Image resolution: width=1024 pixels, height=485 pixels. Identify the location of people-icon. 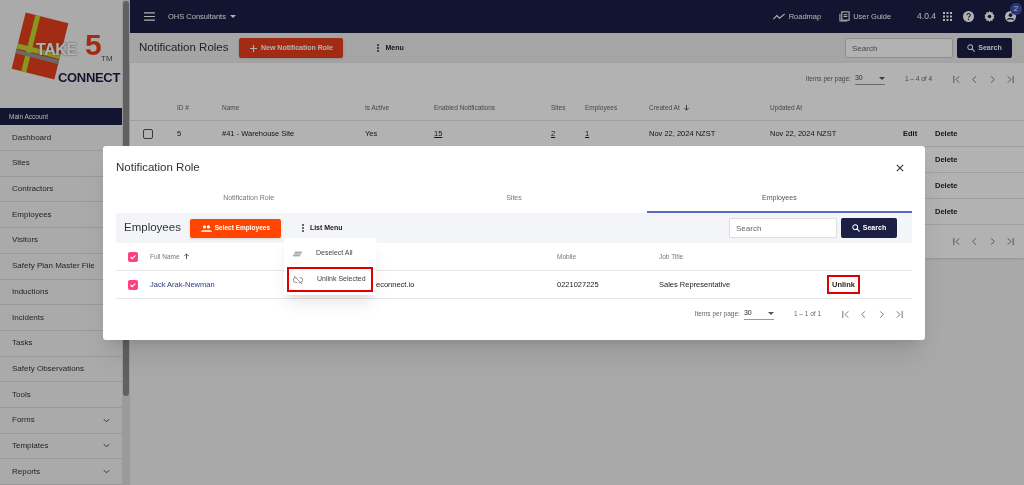
(206, 228).